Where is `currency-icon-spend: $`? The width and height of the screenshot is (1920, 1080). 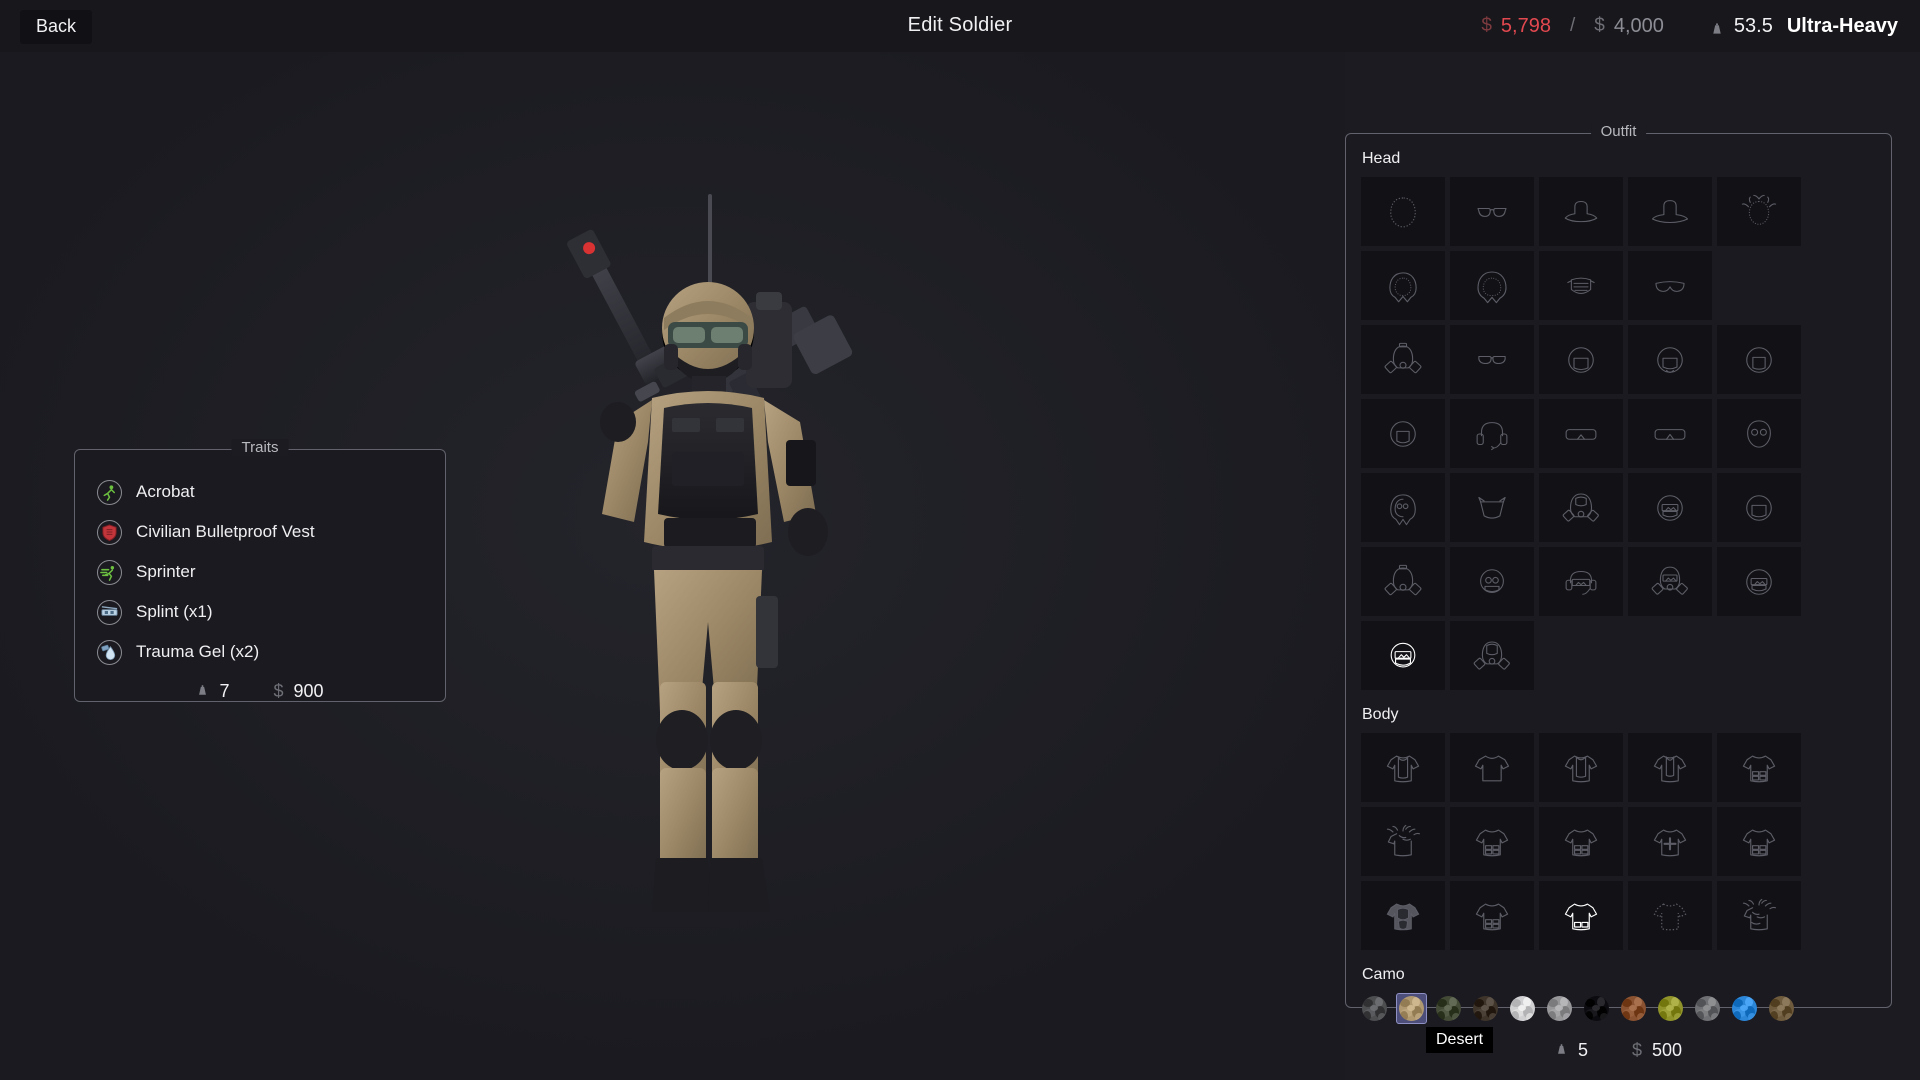
currency-icon-spend: $ is located at coordinates (1486, 25).